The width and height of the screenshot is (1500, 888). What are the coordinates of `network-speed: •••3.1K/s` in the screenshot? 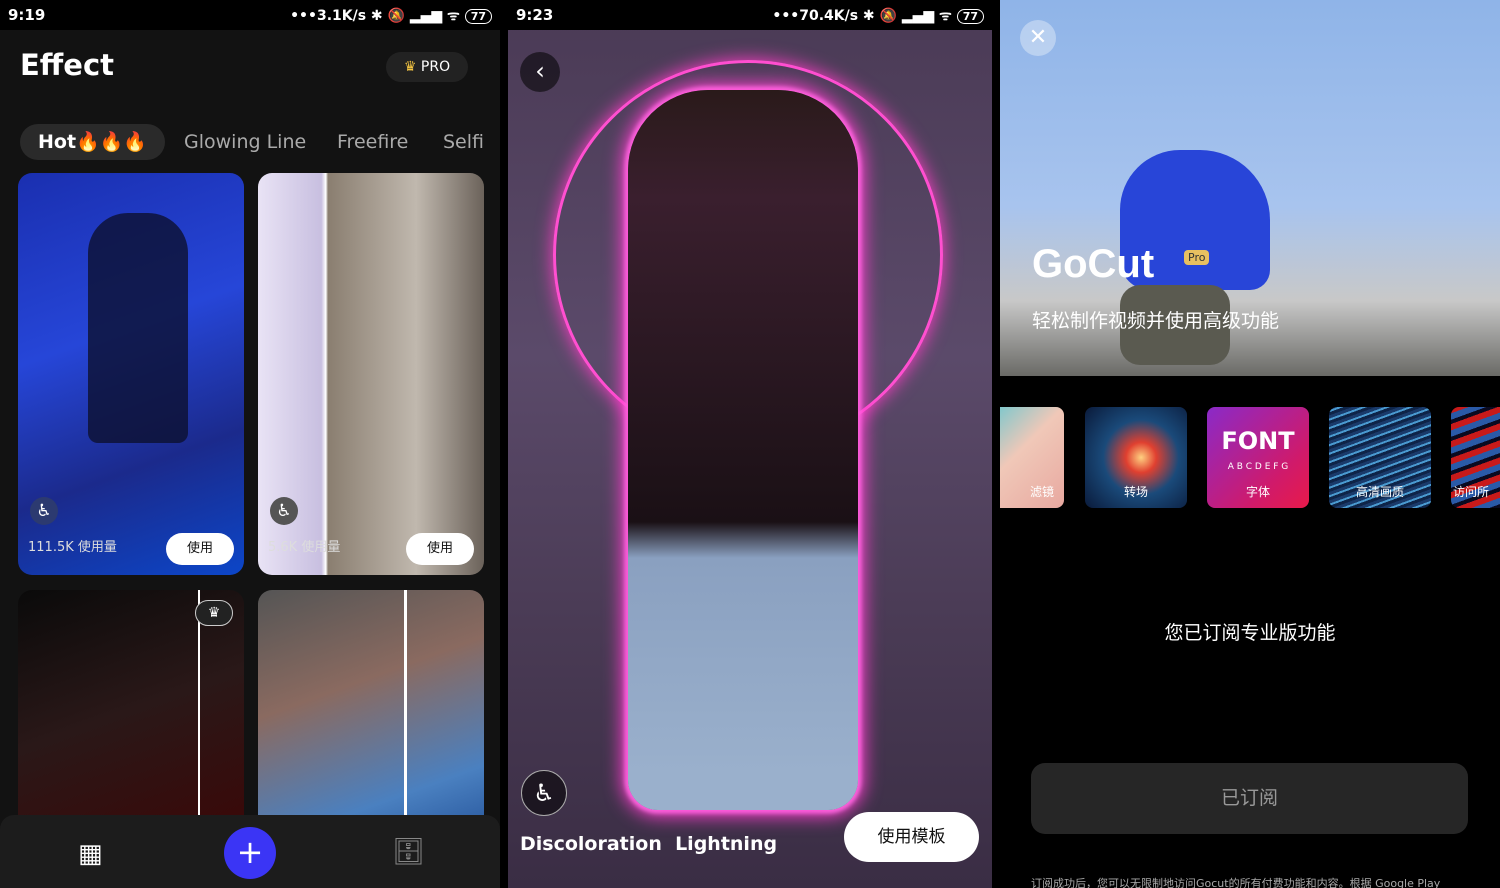 It's located at (328, 15).